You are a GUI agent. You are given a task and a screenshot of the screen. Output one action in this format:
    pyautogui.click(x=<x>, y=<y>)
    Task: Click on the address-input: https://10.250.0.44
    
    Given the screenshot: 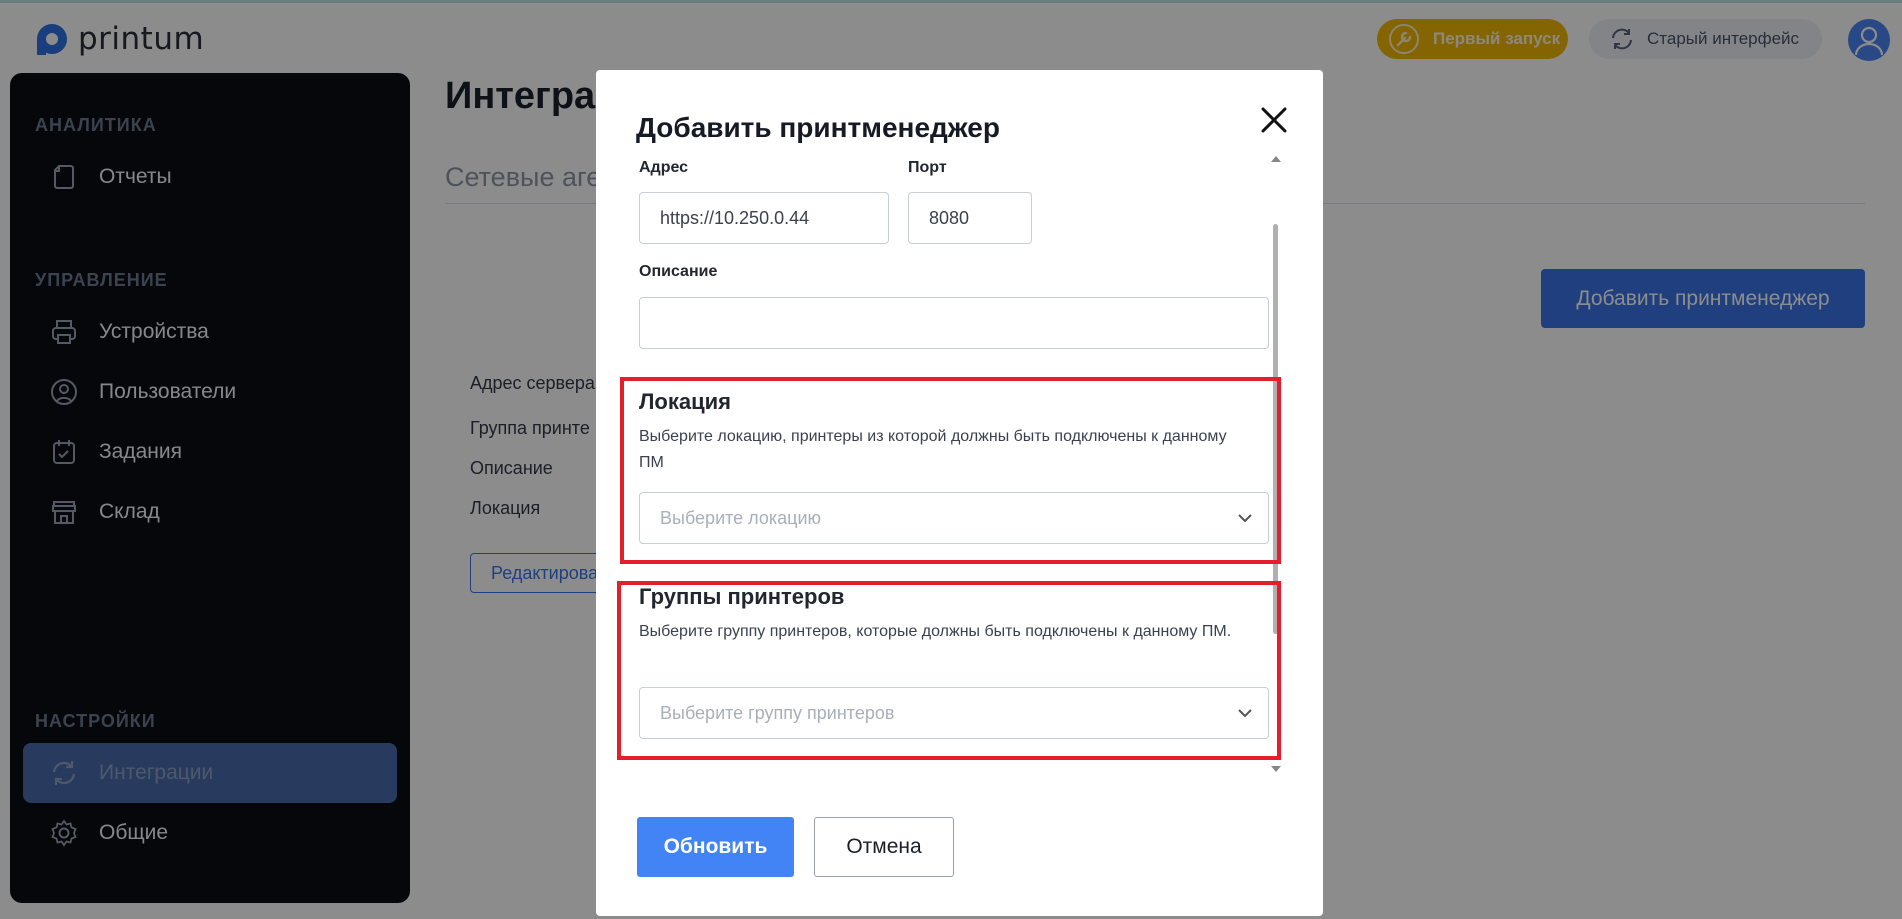 What is the action you would take?
    pyautogui.click(x=764, y=218)
    